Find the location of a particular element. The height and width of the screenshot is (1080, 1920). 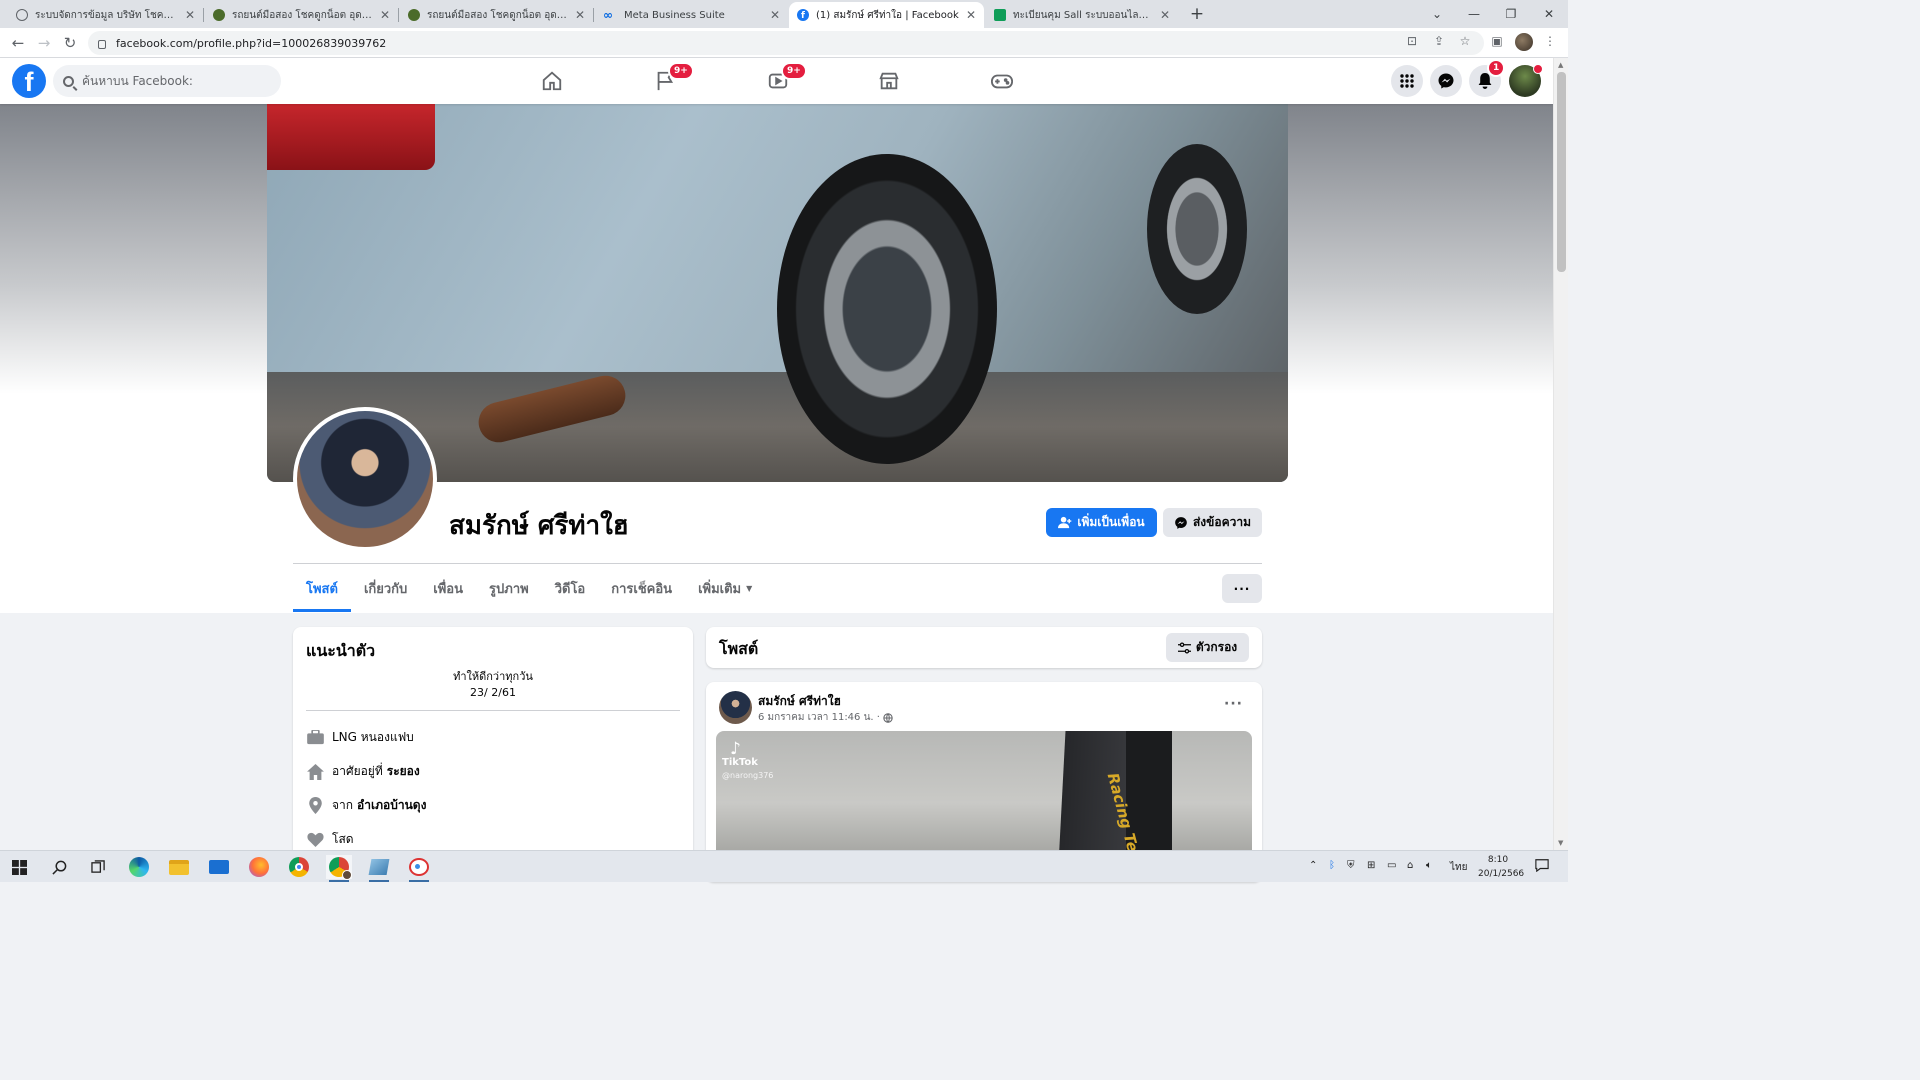

side-panel-icon: ▣ is located at coordinates (1497, 41).